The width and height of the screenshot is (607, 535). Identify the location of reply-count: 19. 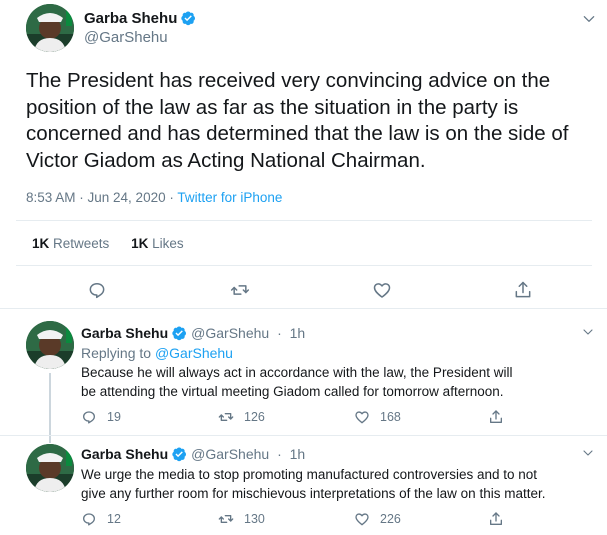
(114, 417).